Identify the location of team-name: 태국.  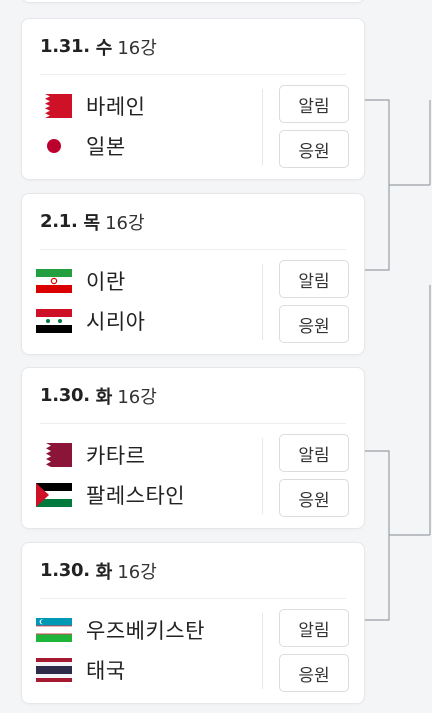
(106, 671).